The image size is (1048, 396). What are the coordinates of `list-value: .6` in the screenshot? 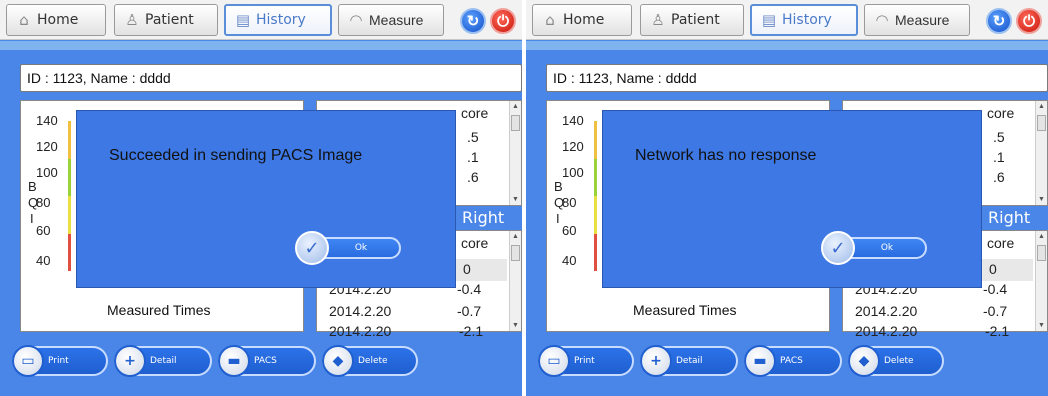 It's located at (473, 177).